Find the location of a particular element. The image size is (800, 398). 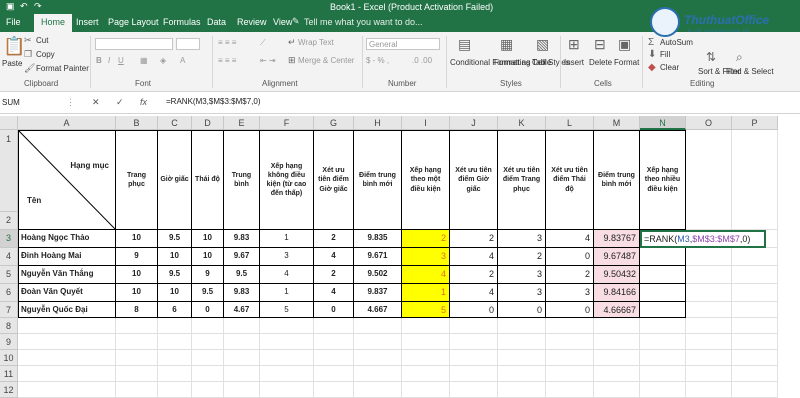

data-cell-i: 3 is located at coordinates (426, 257).